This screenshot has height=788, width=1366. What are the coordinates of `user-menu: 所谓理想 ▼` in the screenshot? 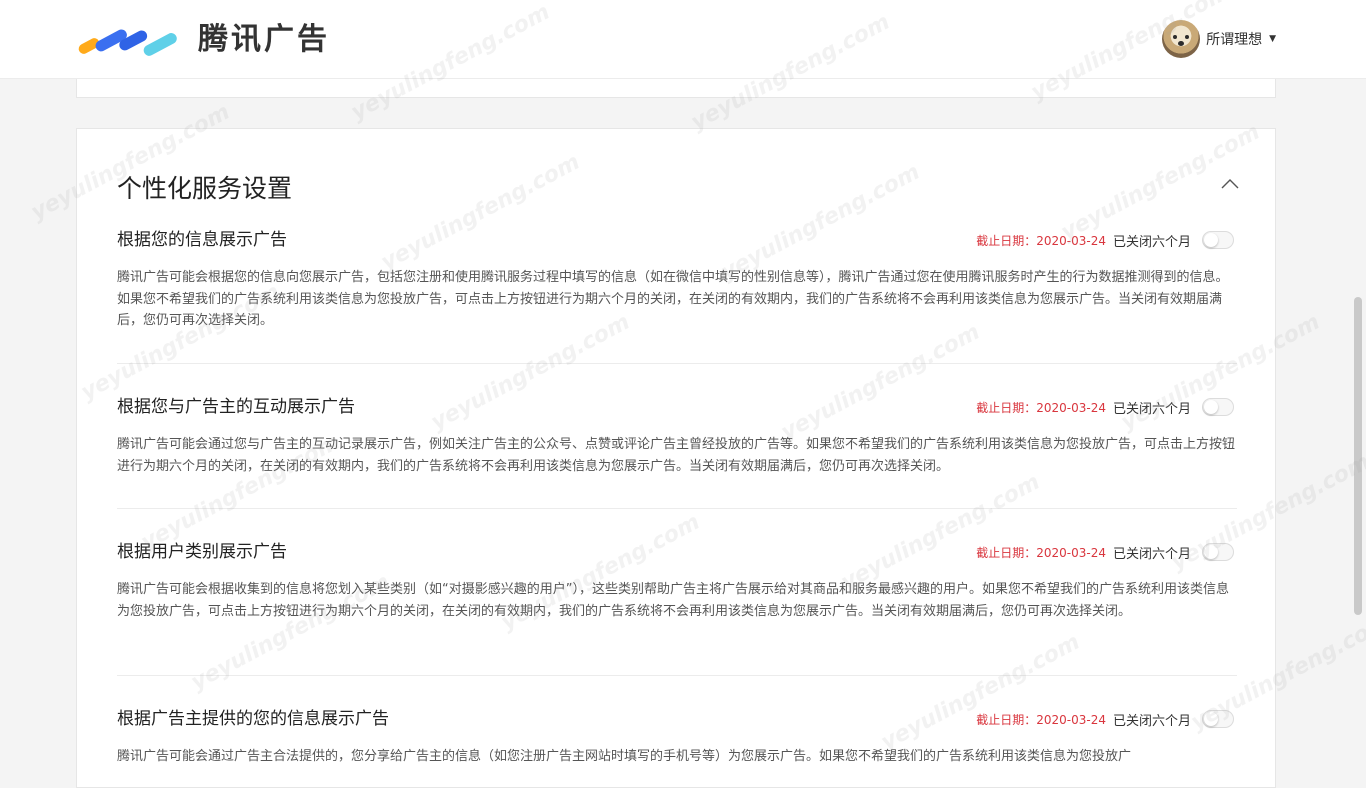 It's located at (1219, 39).